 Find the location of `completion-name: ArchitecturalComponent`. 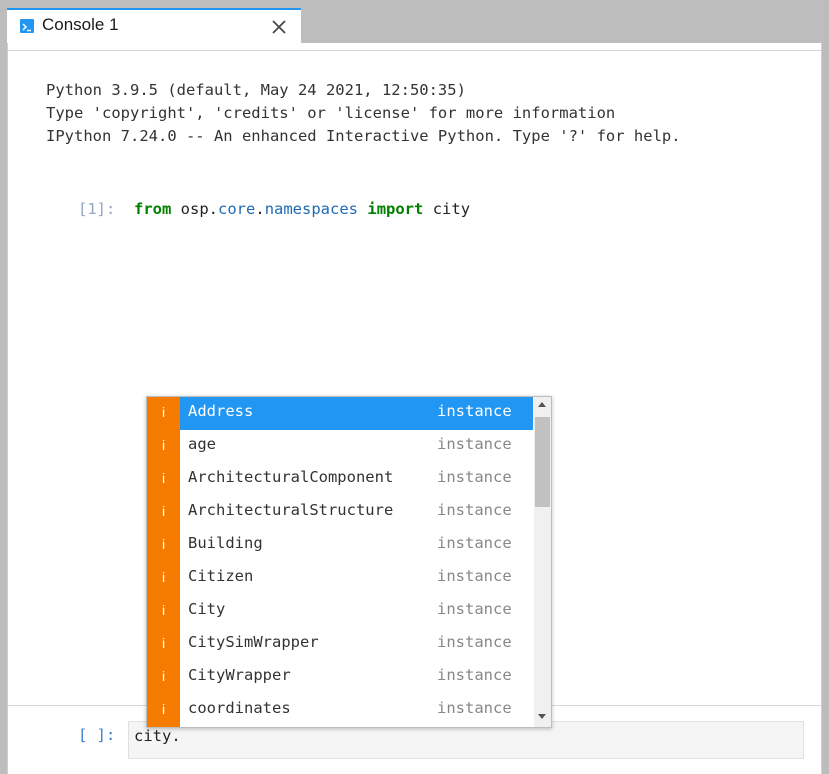

completion-name: ArchitecturalComponent is located at coordinates (291, 477).